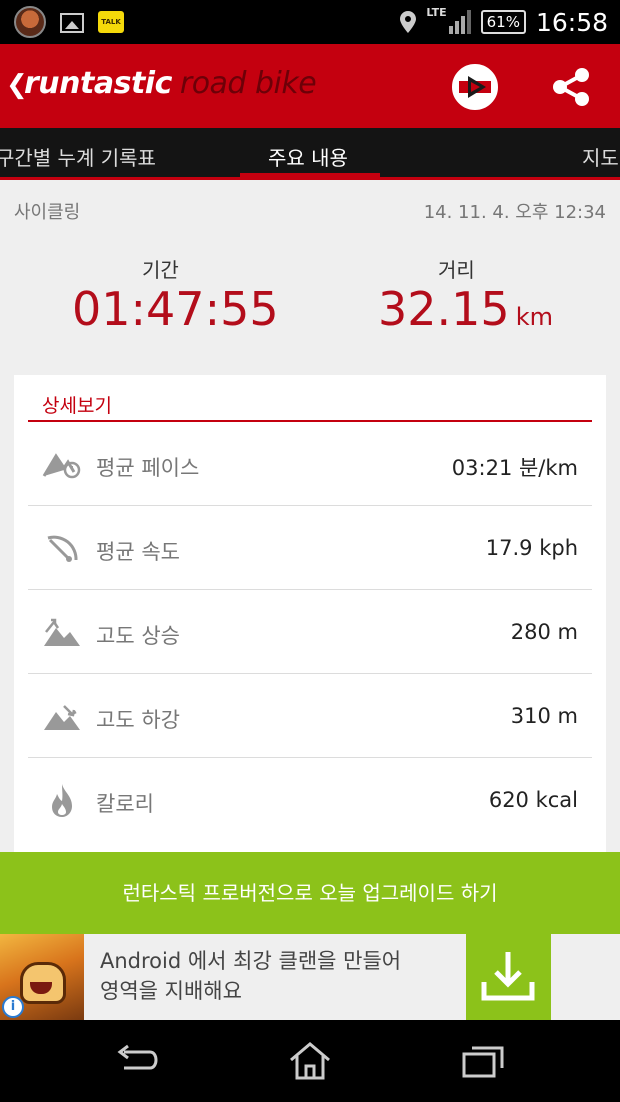  What do you see at coordinates (138, 552) in the screenshot?
I see `detail-label: 평균 속도` at bounding box center [138, 552].